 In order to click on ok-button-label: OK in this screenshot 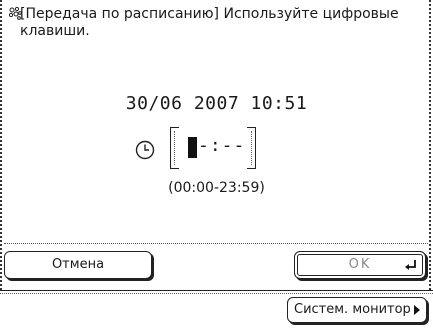, I will do `click(360, 264)`.